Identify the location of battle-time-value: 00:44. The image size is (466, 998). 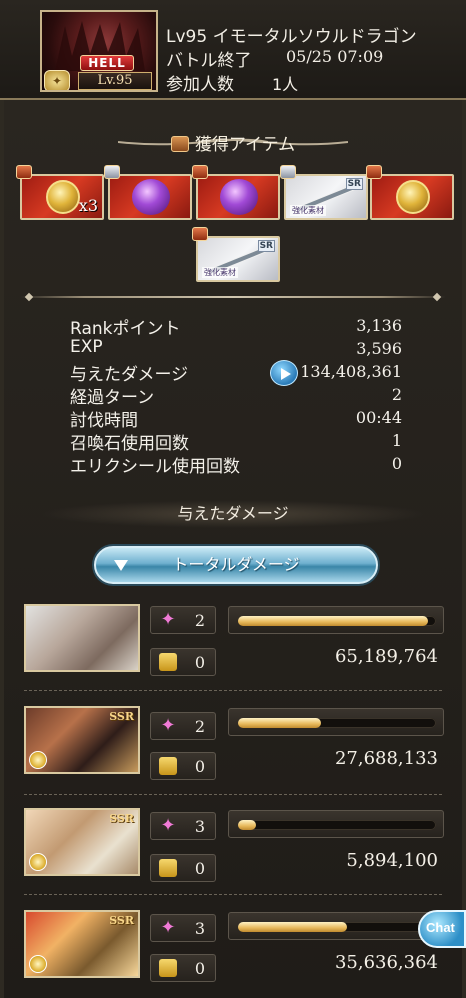
(378, 417).